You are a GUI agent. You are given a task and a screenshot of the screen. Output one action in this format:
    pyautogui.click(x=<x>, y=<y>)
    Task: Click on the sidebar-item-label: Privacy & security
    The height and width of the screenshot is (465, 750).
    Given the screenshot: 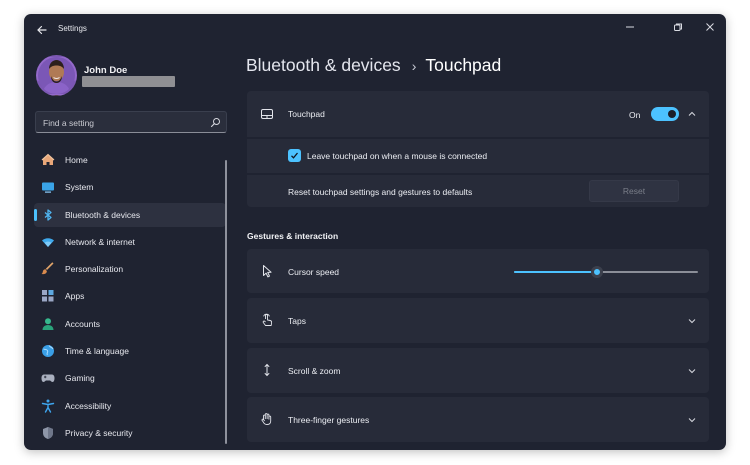 What is the action you would take?
    pyautogui.click(x=99, y=432)
    